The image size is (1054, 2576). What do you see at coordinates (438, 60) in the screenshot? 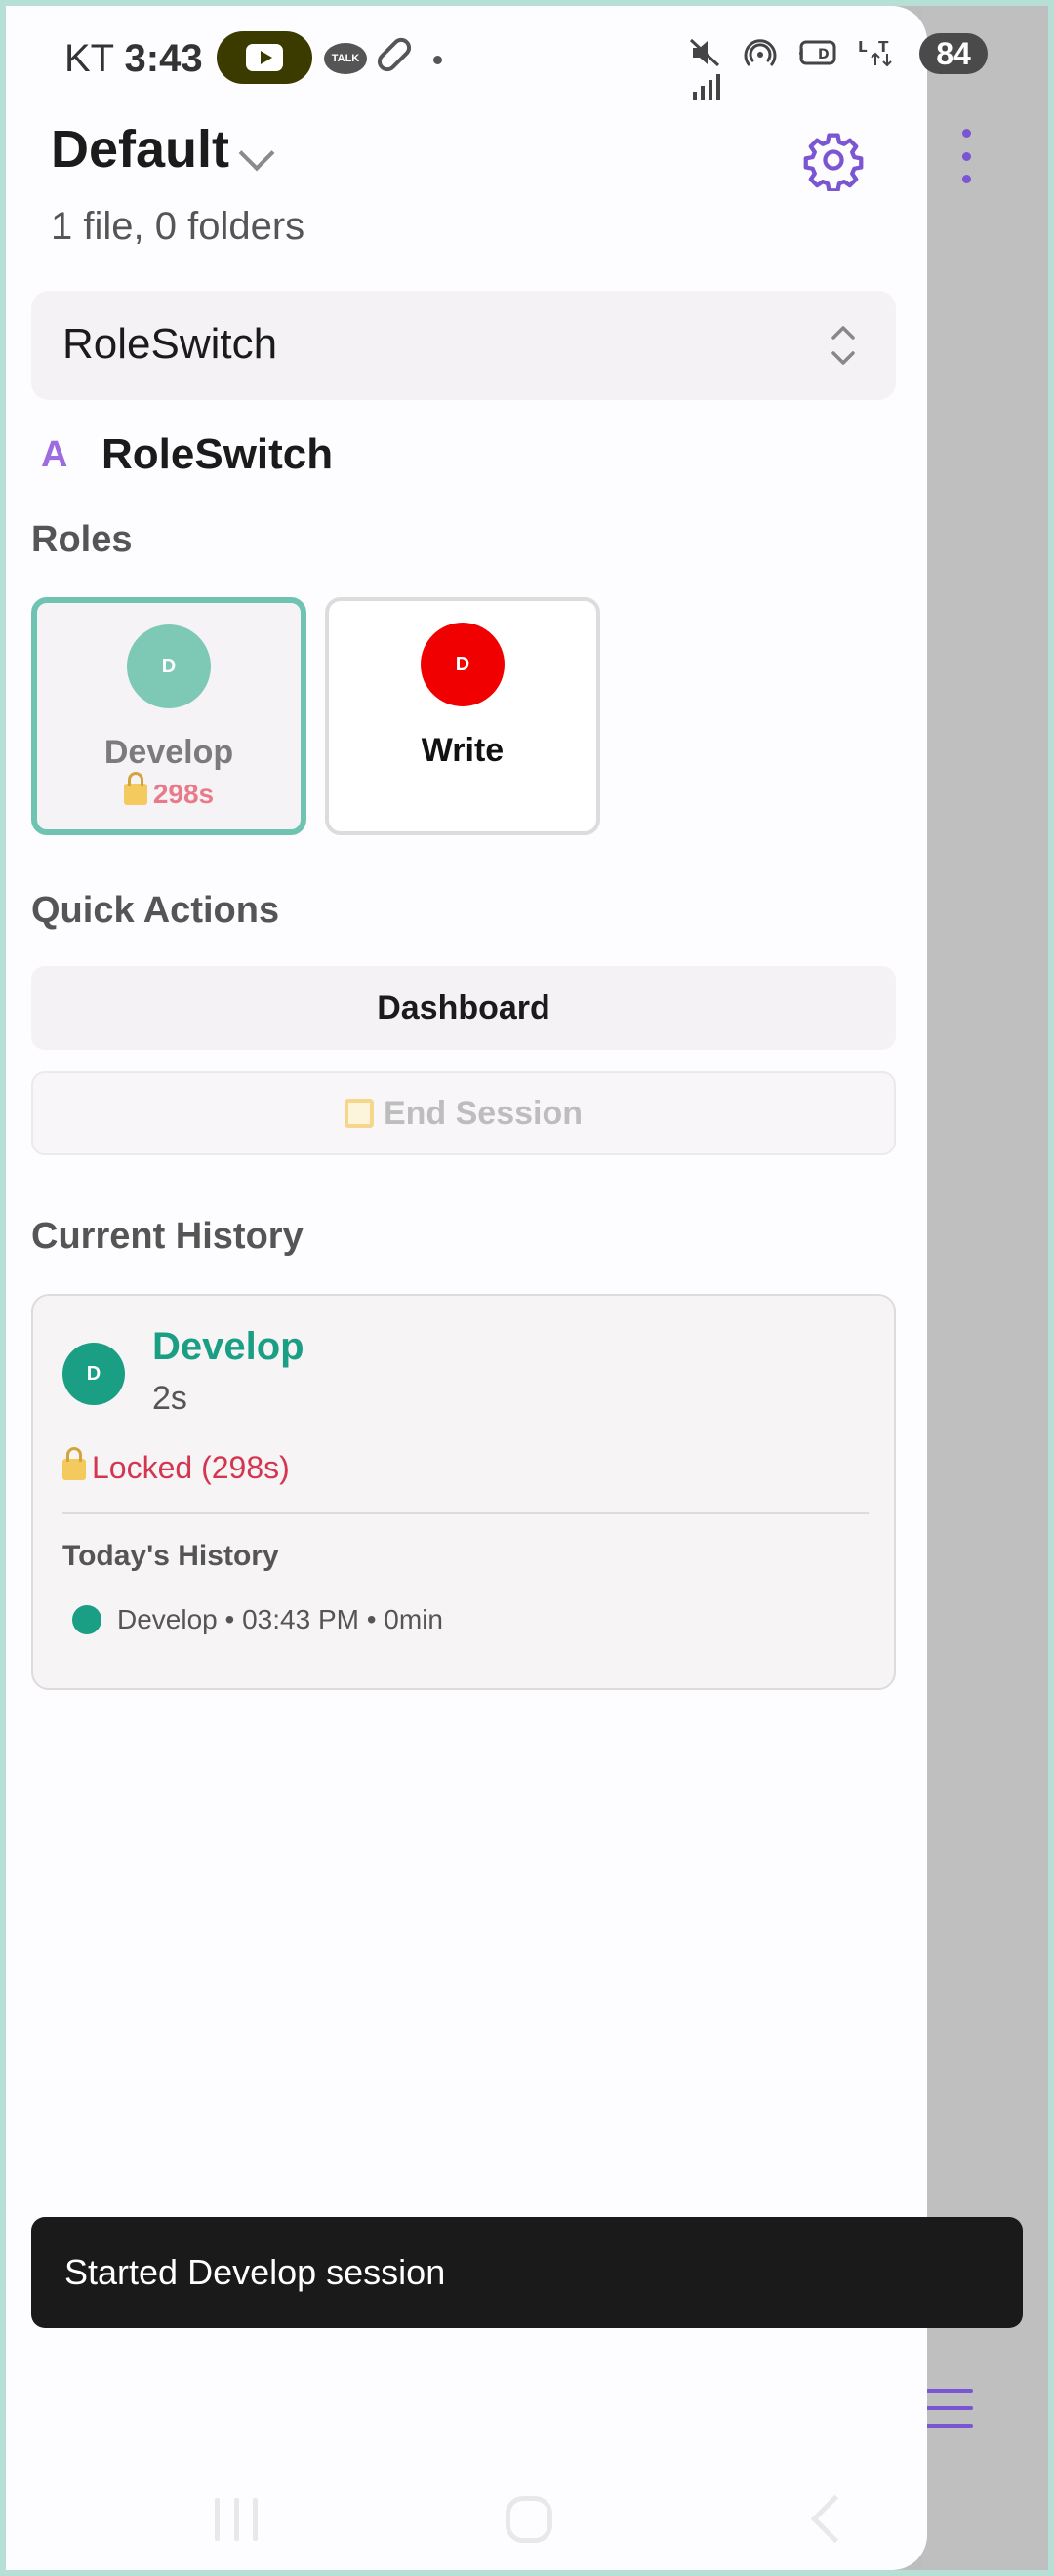
I see `notification-dot-icon` at bounding box center [438, 60].